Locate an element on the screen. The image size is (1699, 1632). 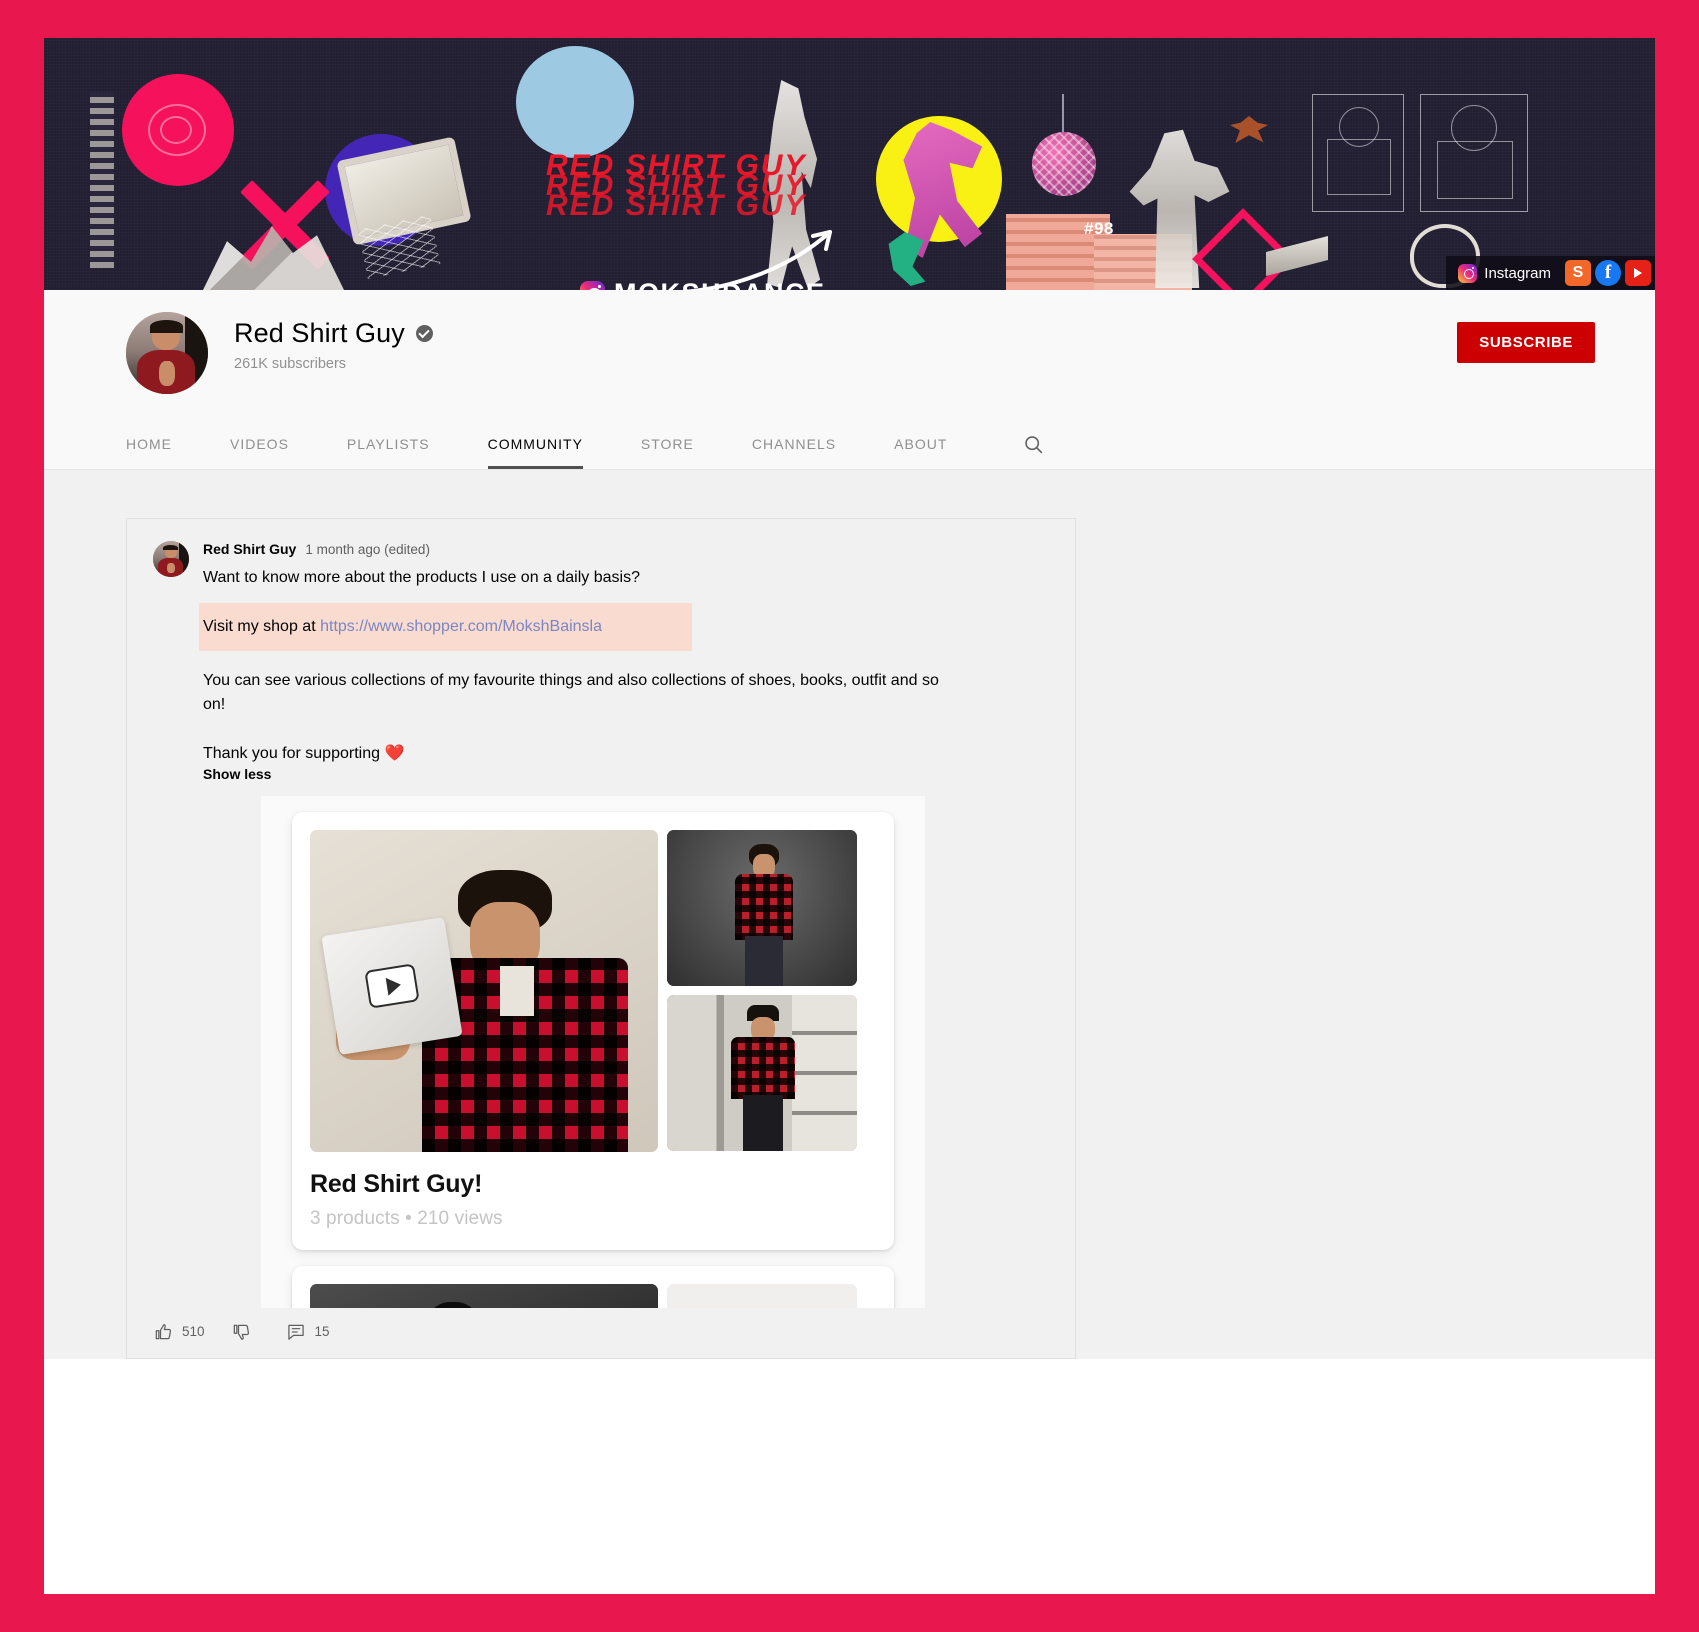
store-card-2-images is located at coordinates (593, 1295).